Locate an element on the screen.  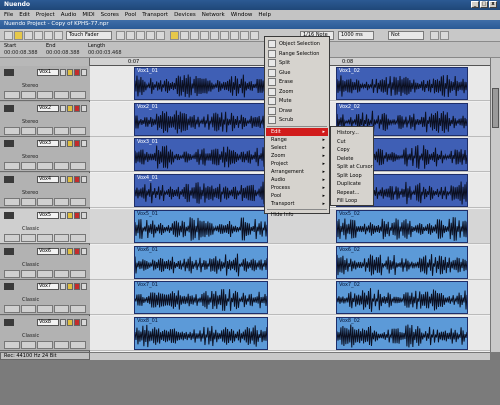
audio-event: Vox3_01 is located at coordinates (201, 155).